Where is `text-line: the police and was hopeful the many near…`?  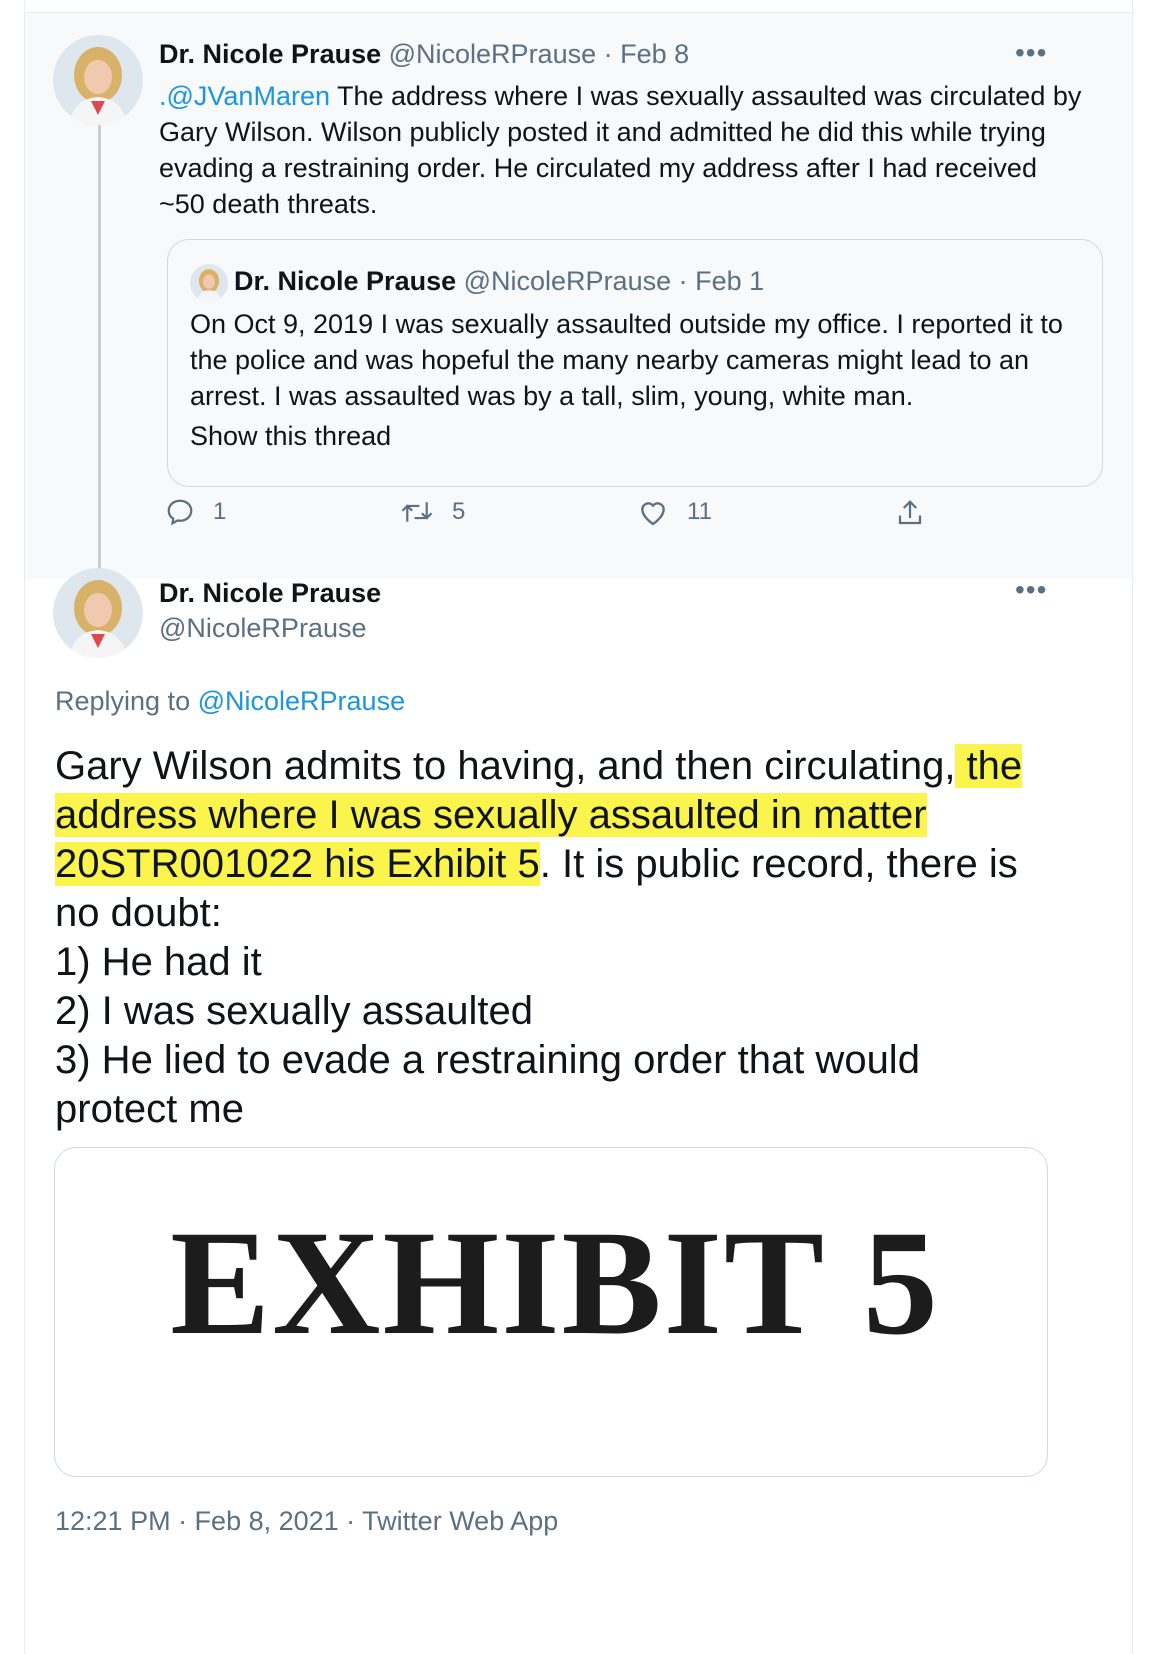
text-line: the police and was hopeful the many near… is located at coordinates (610, 360).